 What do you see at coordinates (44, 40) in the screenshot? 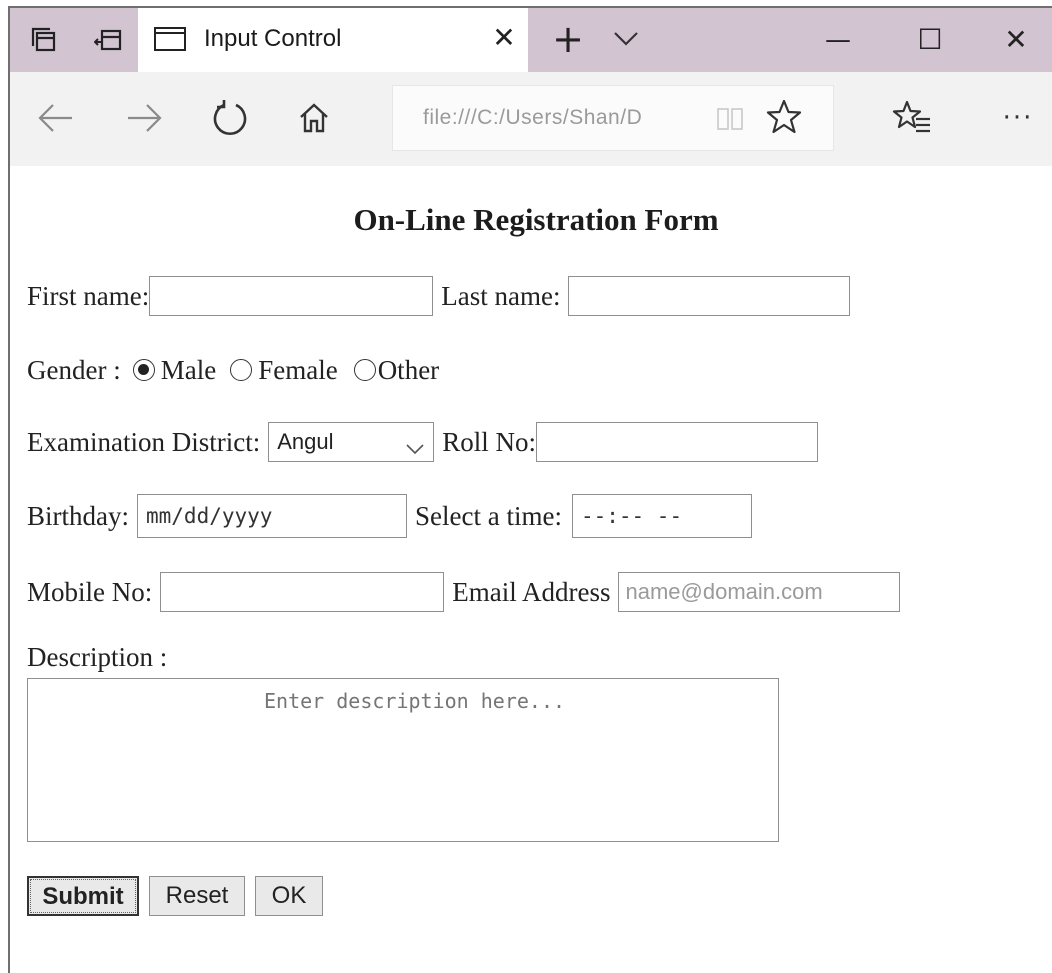
I see `set-aside-tabs-icon` at bounding box center [44, 40].